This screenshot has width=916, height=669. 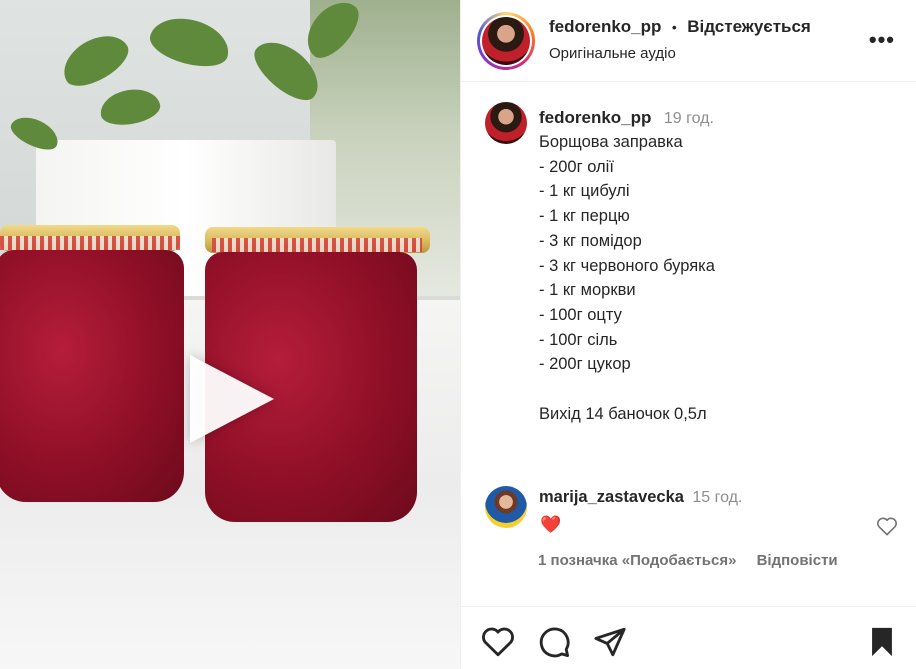 I want to click on author-username: fedorenko_pp, so click(x=605, y=26).